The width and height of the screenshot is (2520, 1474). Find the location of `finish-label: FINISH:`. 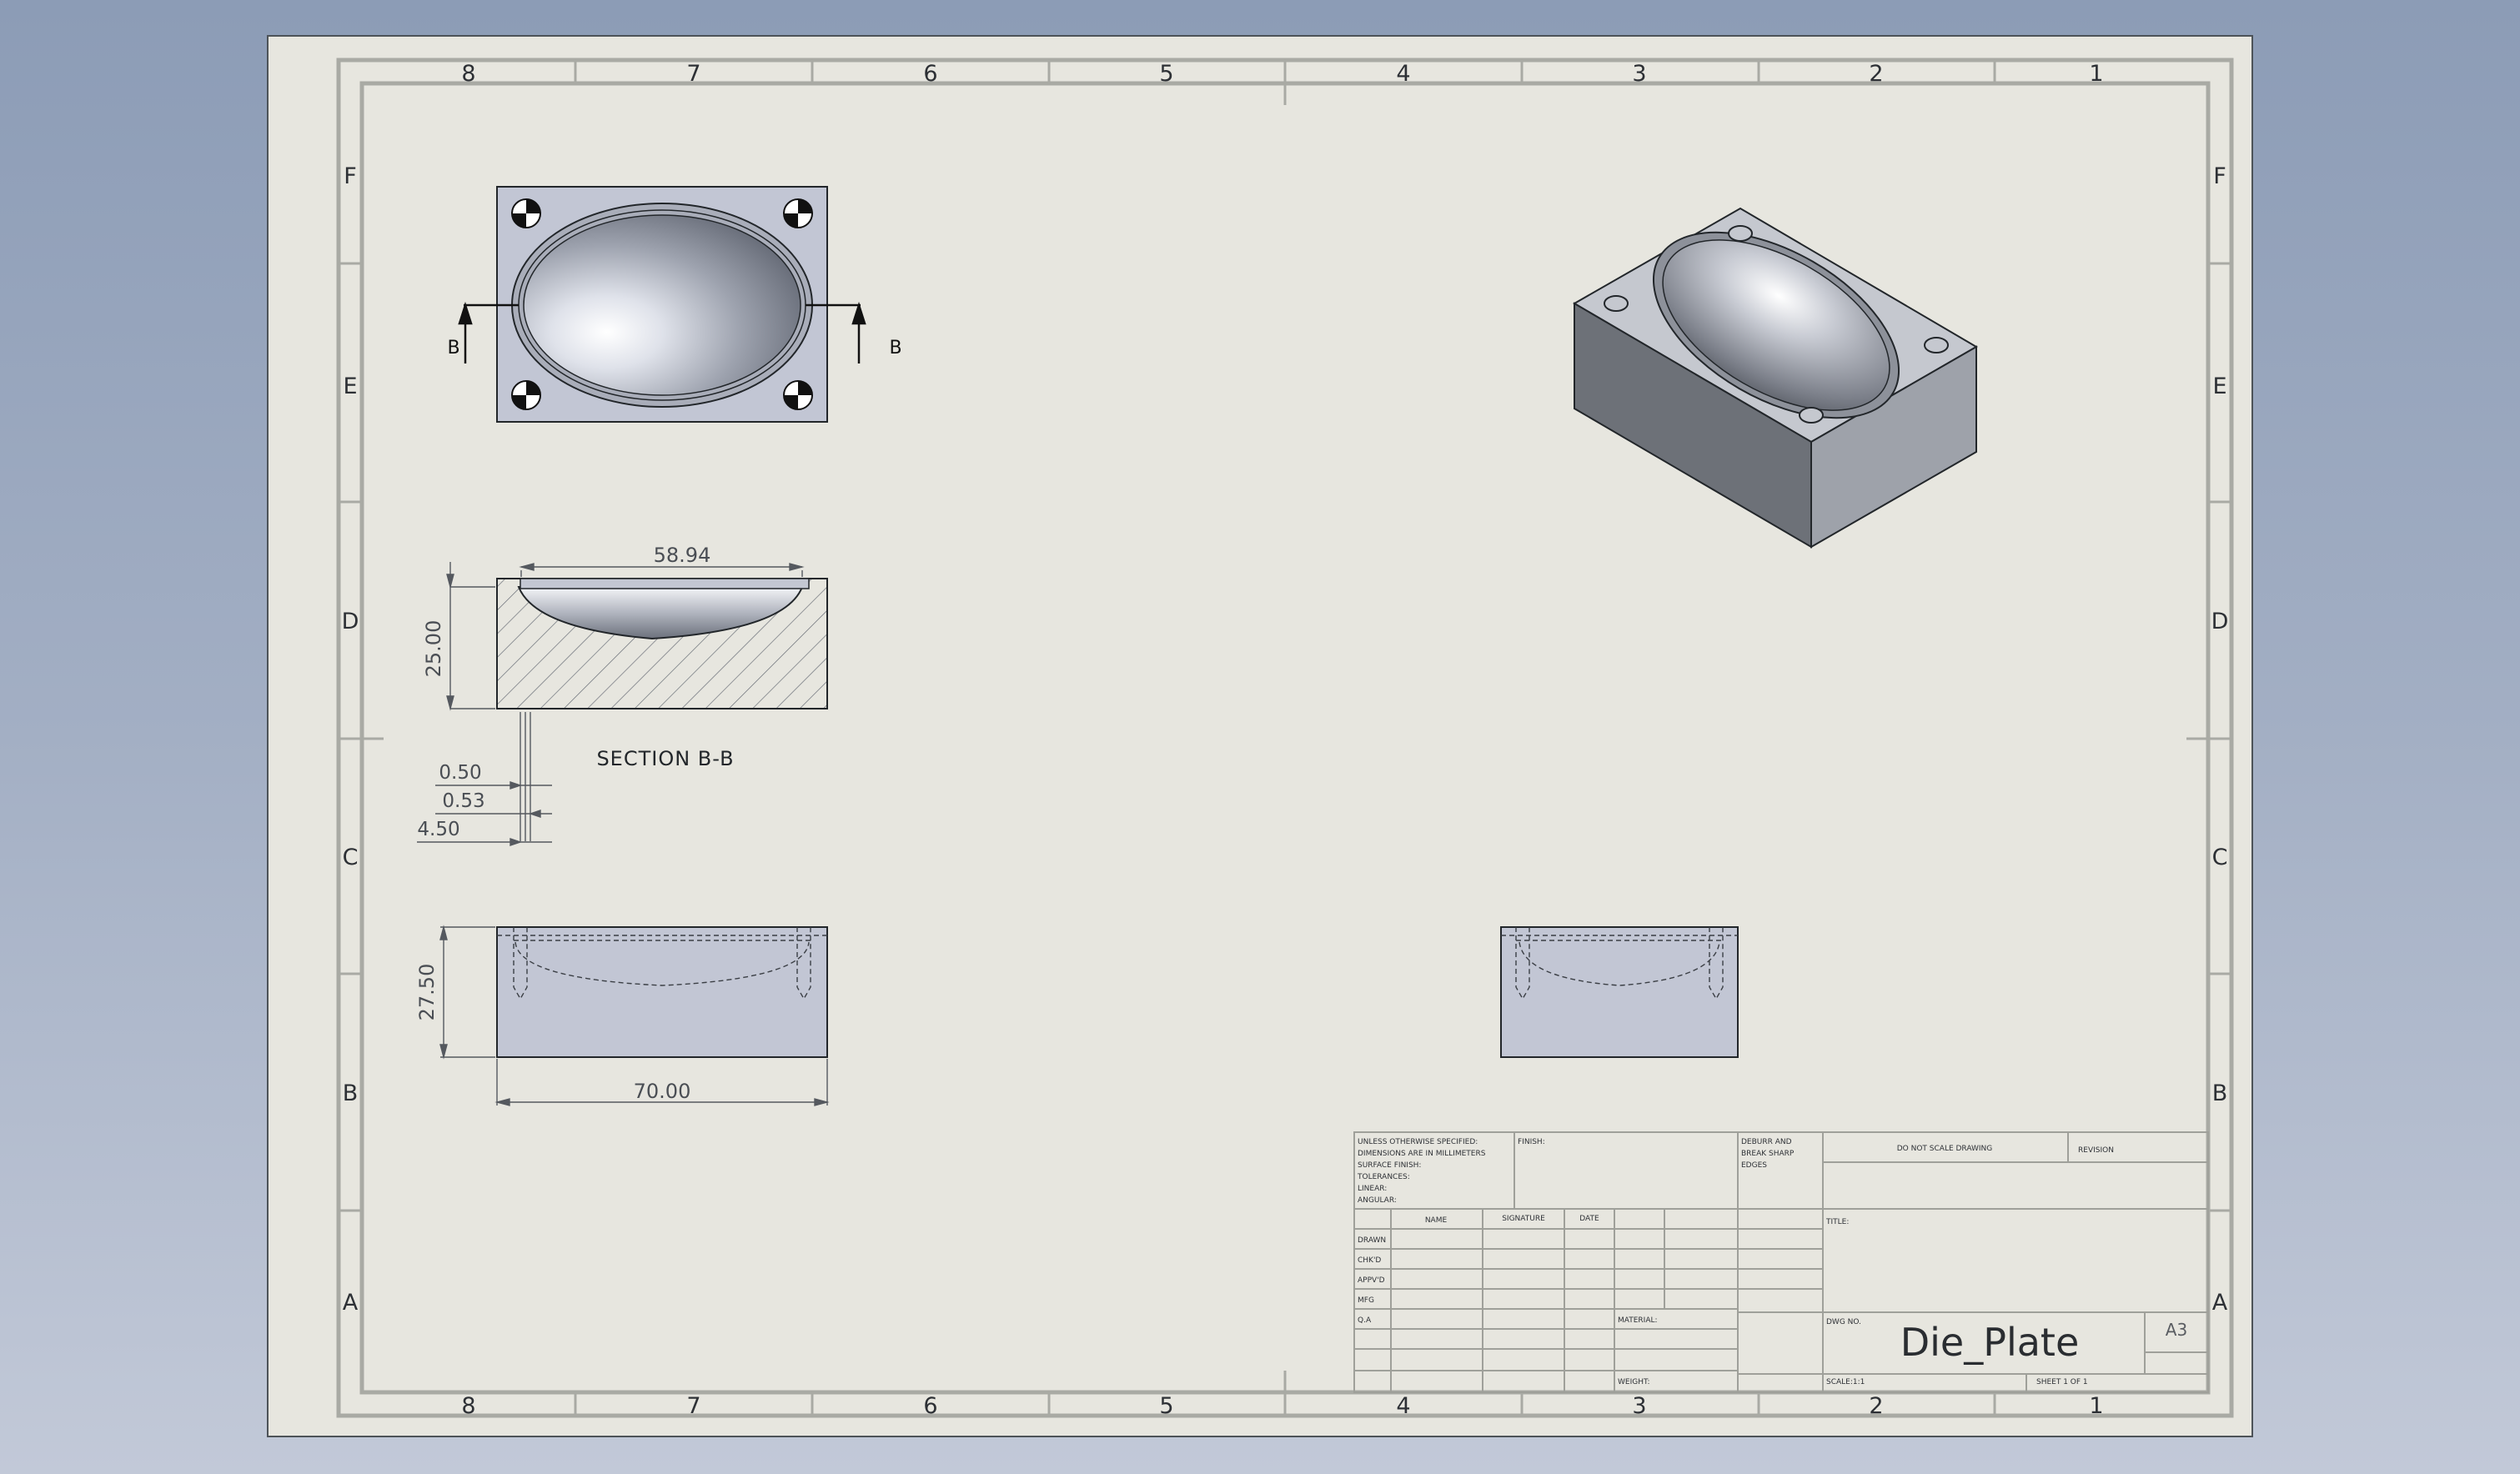

finish-label: FINISH: is located at coordinates (1531, 1142).